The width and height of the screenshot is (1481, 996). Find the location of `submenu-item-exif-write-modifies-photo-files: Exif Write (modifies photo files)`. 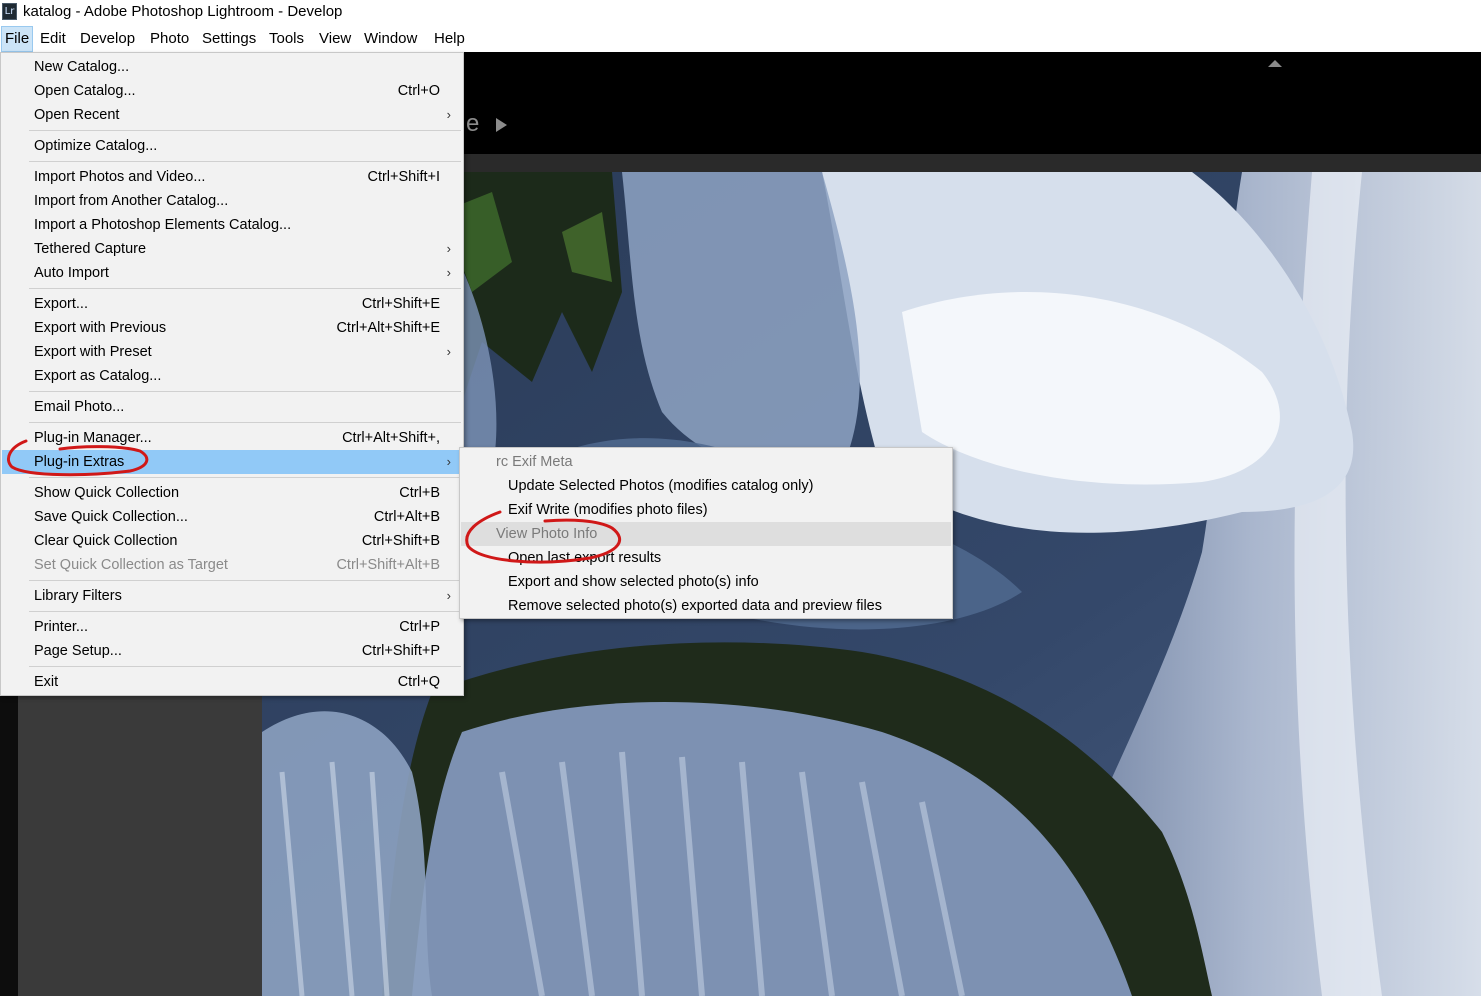

submenu-item-exif-write-modifies-photo-files: Exif Write (modifies photo files) is located at coordinates (706, 510).